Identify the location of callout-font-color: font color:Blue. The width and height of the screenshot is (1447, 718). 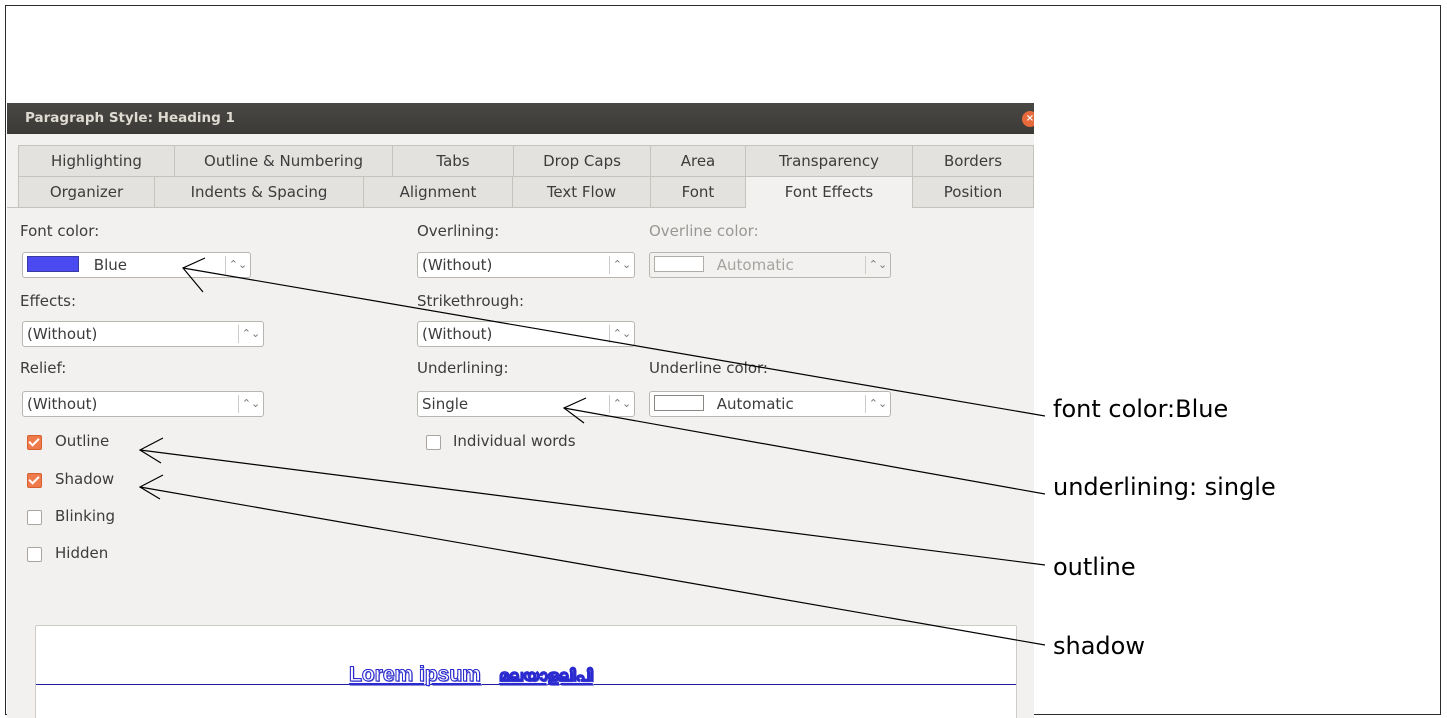
(1141, 409).